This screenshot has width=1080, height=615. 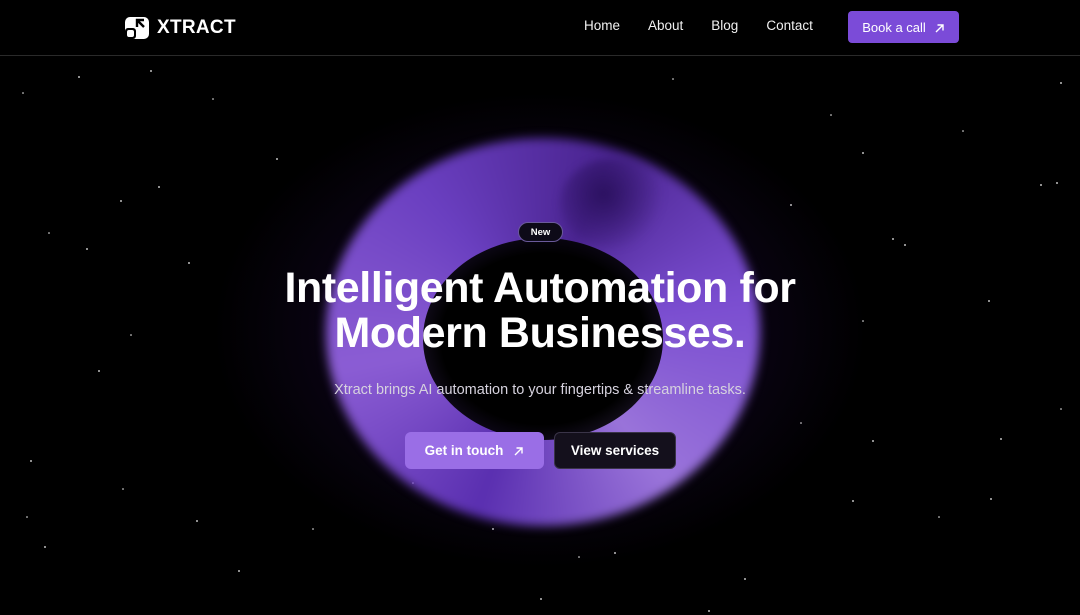 I want to click on headline-line-2: Modern Businesses., so click(x=540, y=333).